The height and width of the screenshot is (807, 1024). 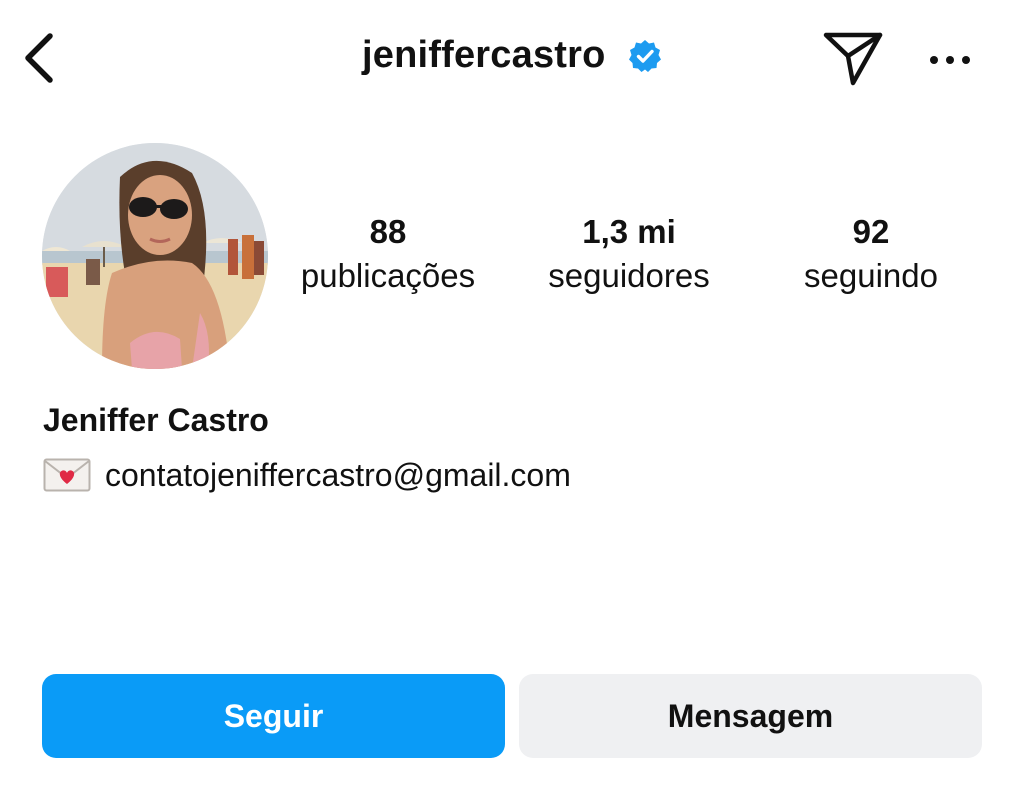 I want to click on profile-header: jeniffercastro, so click(x=512, y=60).